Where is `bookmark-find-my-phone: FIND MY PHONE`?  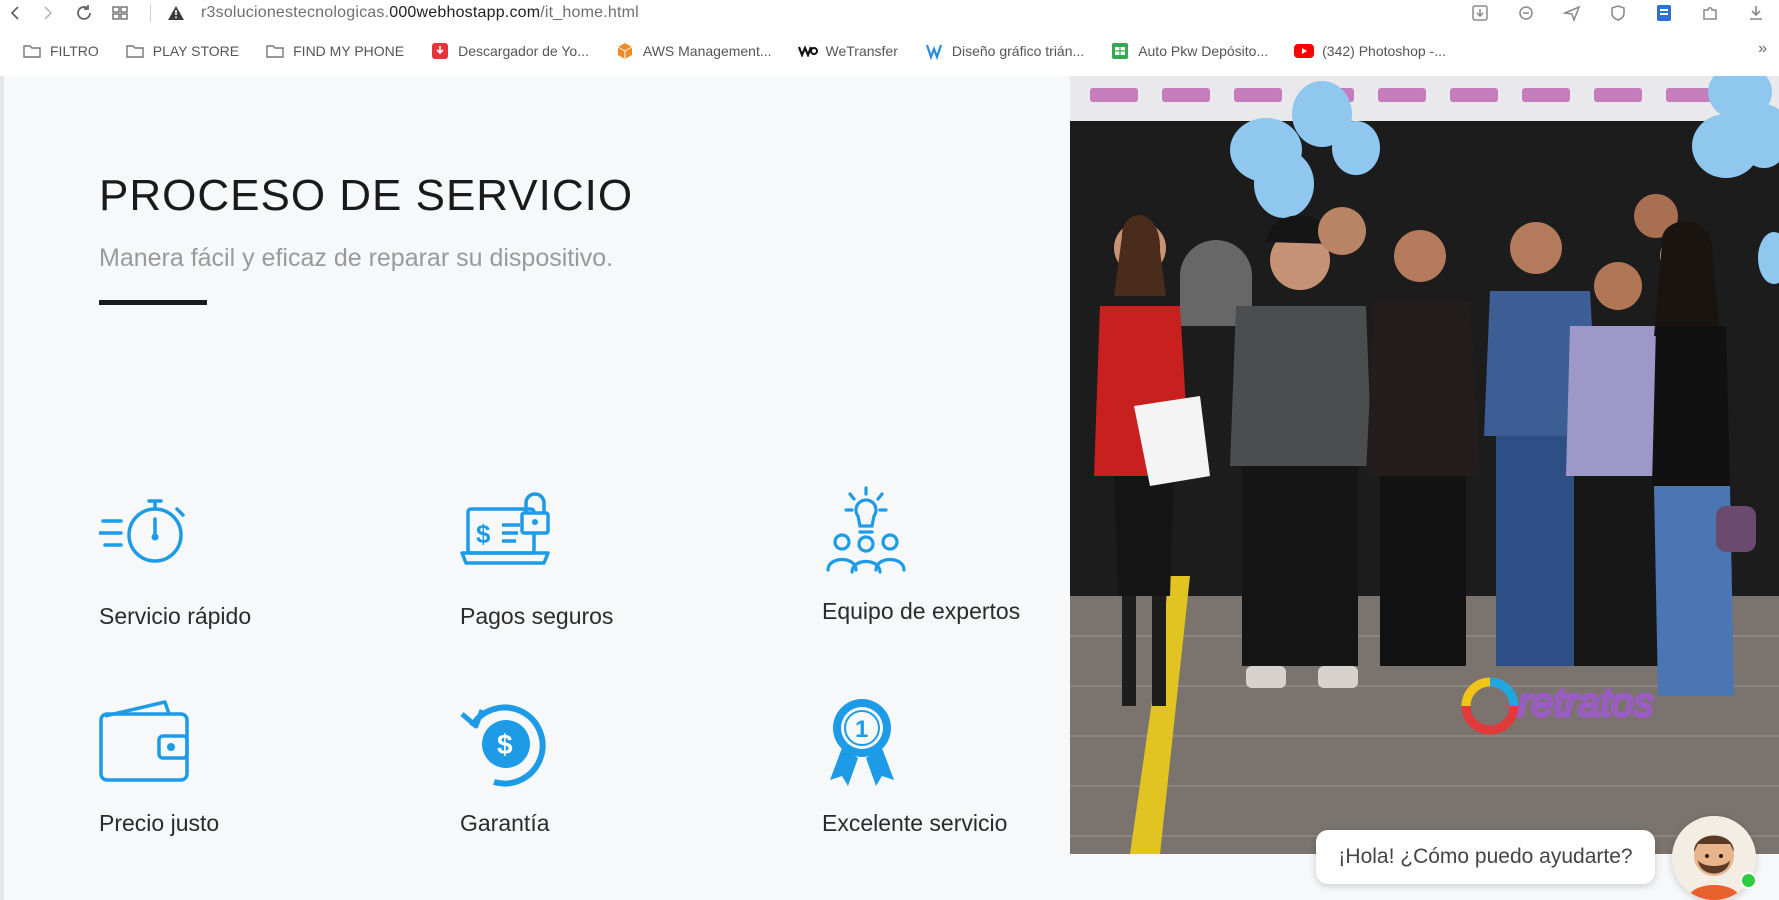 bookmark-find-my-phone: FIND MY PHONE is located at coordinates (334, 51).